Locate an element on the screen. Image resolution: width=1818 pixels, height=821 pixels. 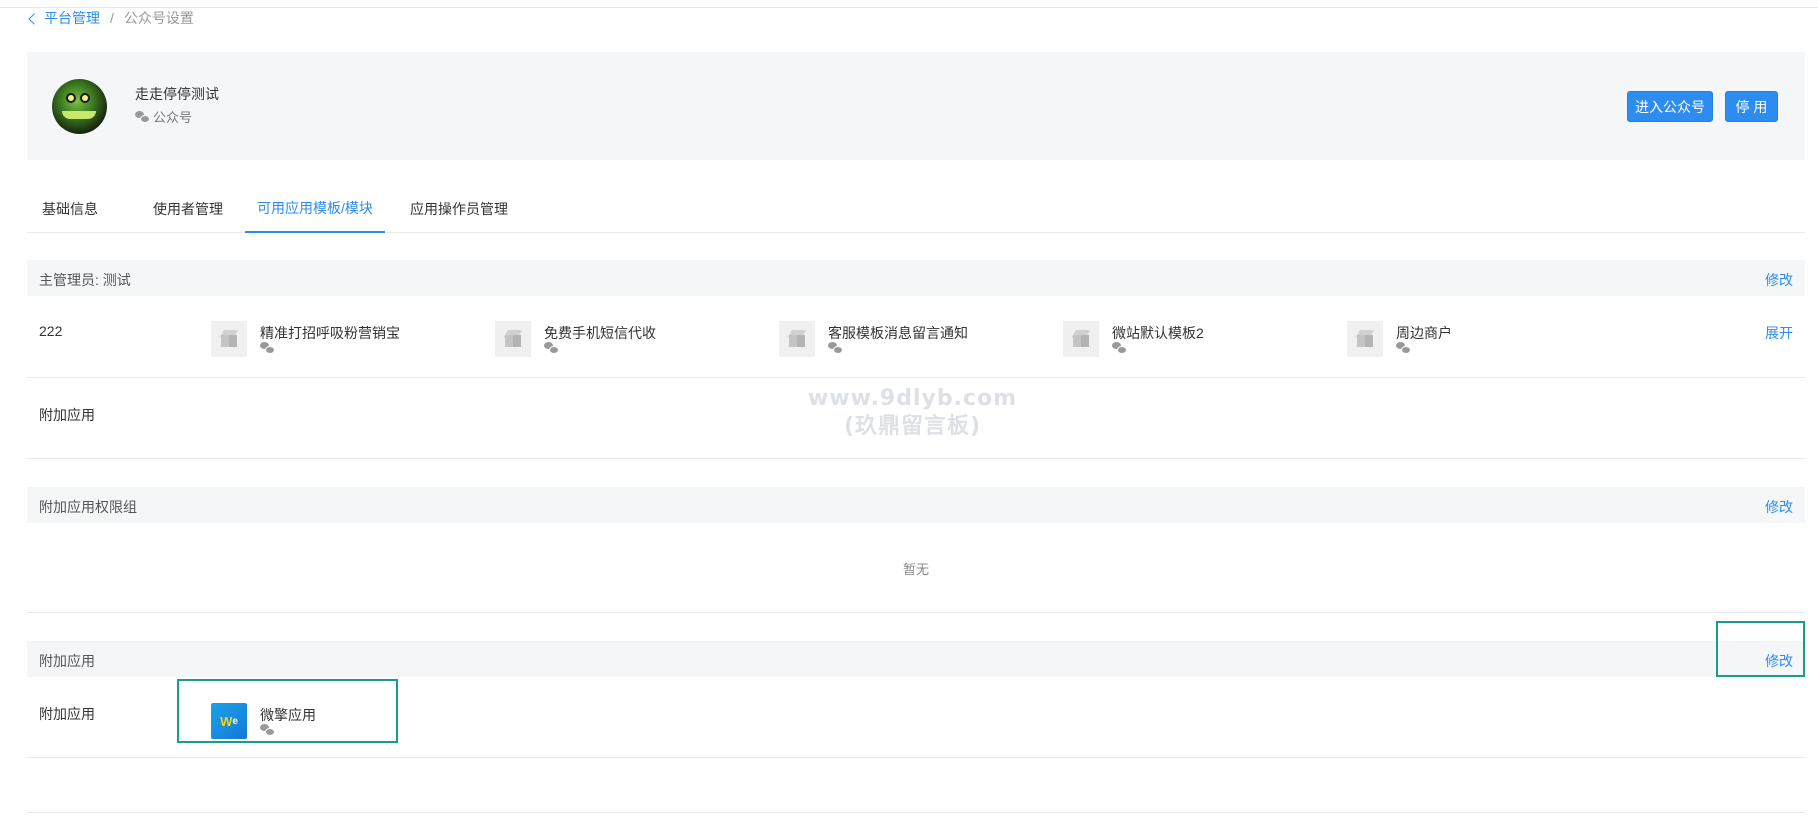
breadcrumb-current: 公众号设置 is located at coordinates (158, 18).